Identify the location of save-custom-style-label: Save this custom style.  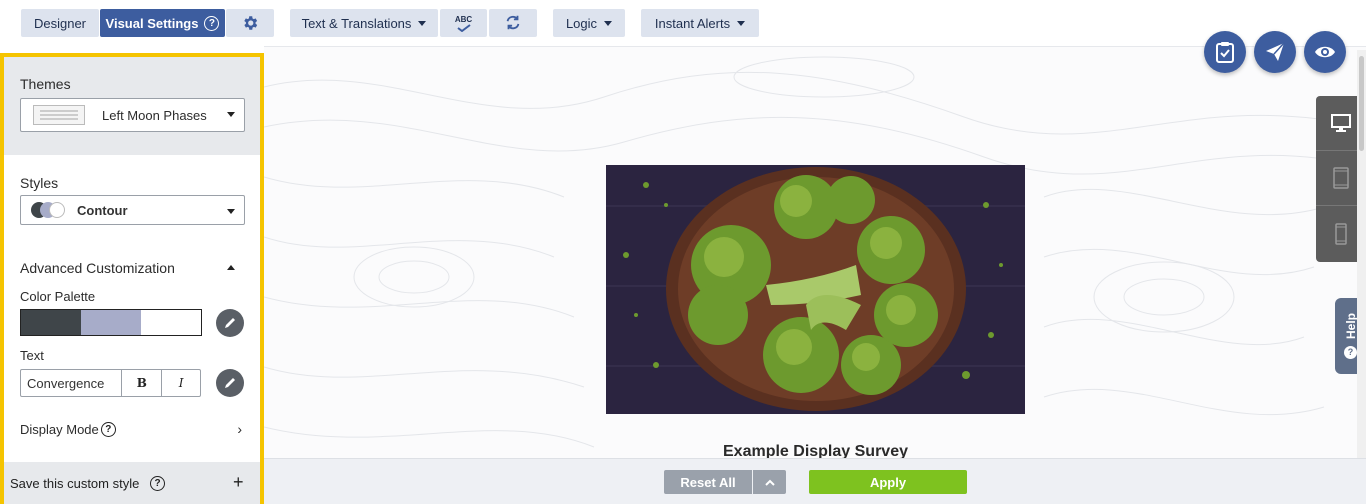
(75, 483).